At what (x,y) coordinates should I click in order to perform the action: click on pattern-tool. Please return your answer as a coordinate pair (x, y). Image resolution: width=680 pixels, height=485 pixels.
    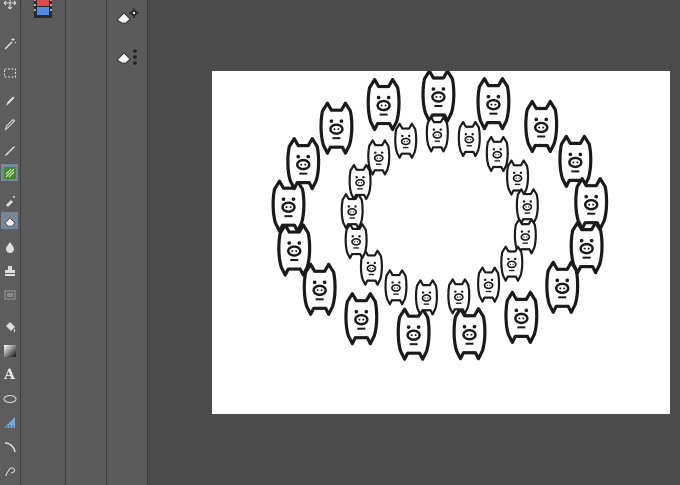
    Looking at the image, I should click on (9, 172).